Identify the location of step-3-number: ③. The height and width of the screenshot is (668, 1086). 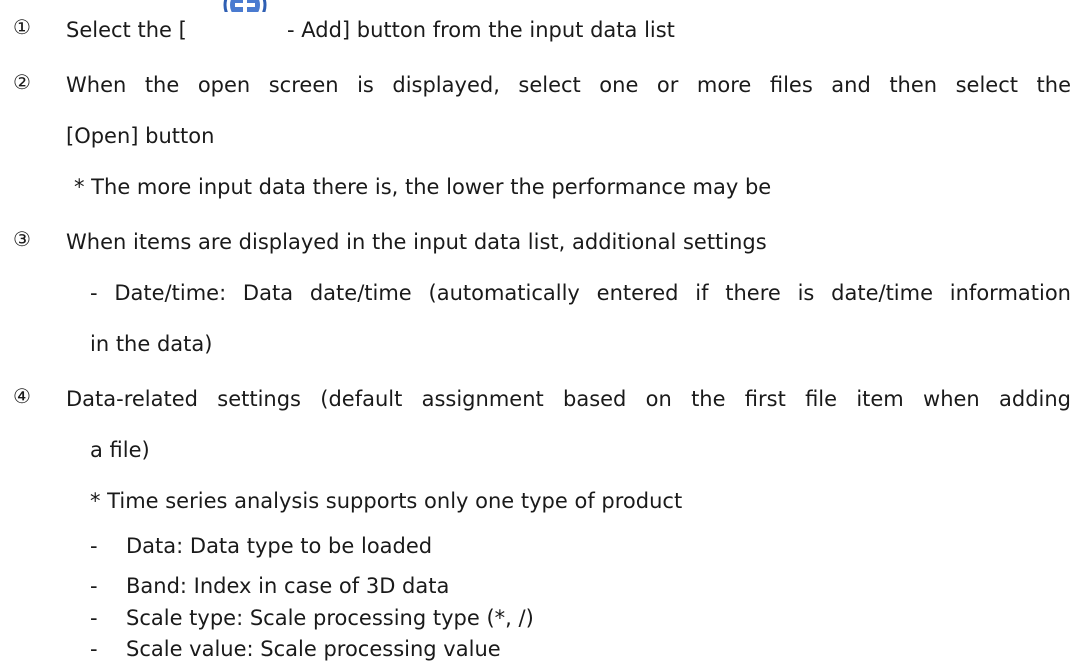
(22, 239).